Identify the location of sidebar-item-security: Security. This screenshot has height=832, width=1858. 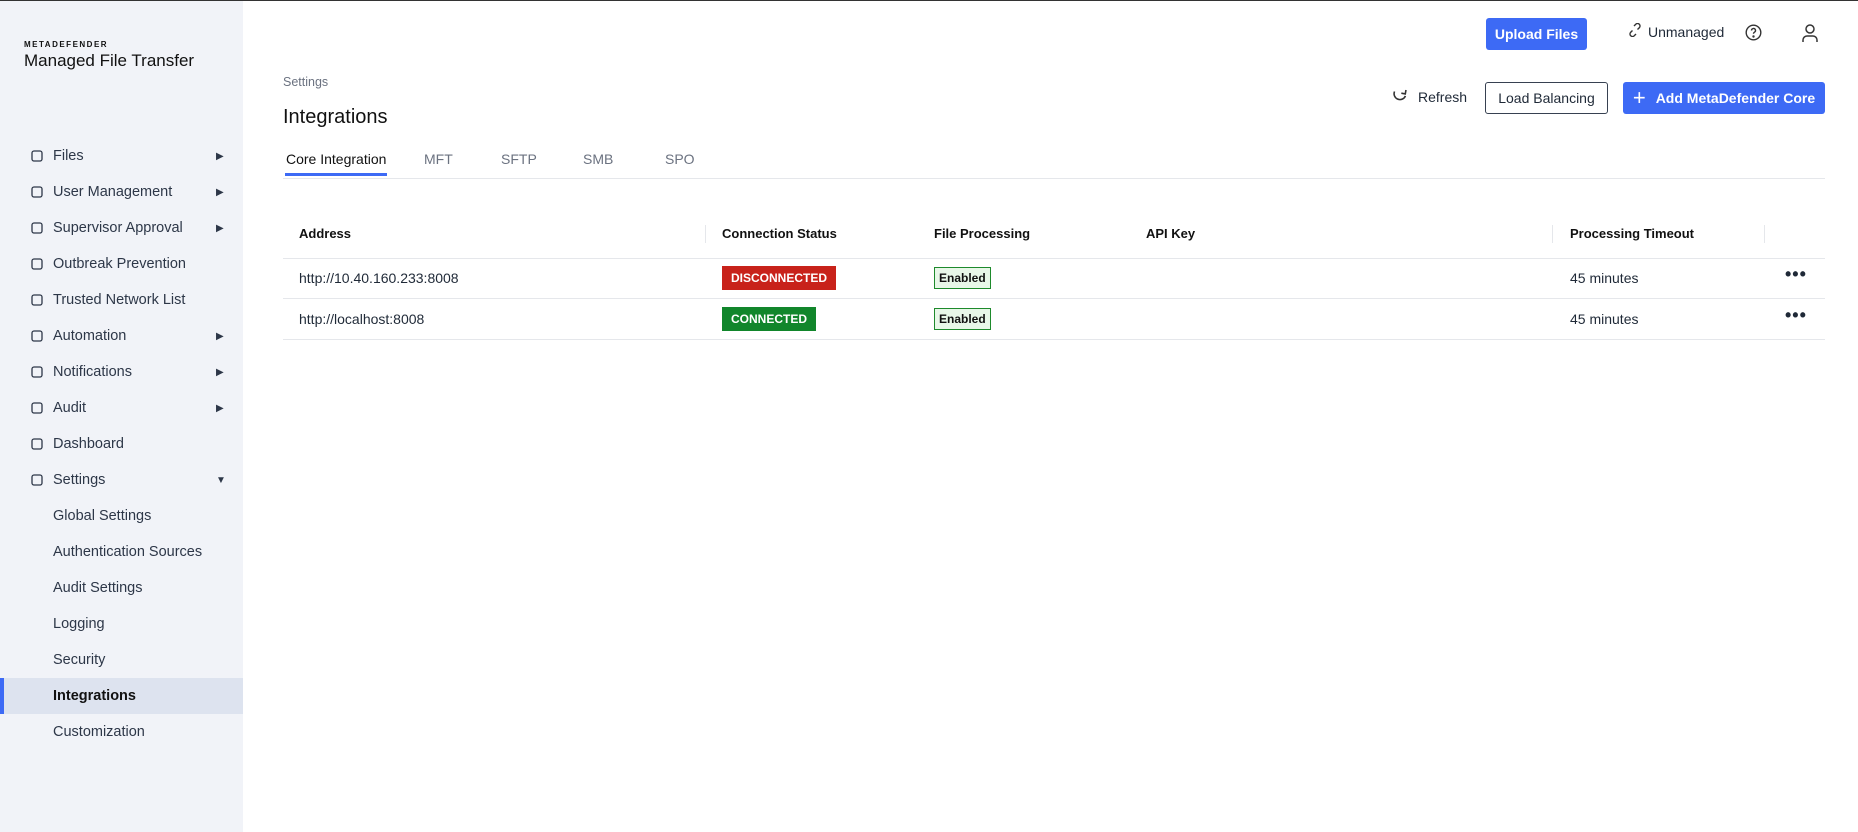
(121, 660).